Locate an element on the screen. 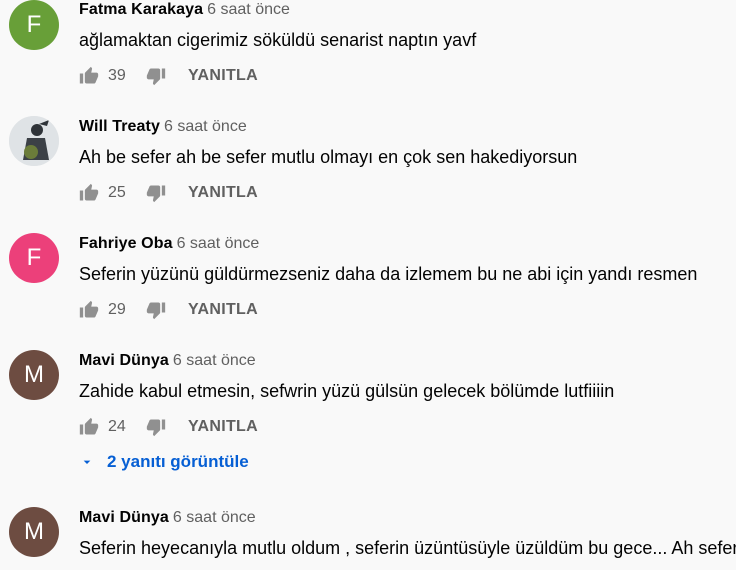 This screenshot has height=570, width=736. comment-header: Fatma Karakaya 6 saat önce is located at coordinates (184, 10).